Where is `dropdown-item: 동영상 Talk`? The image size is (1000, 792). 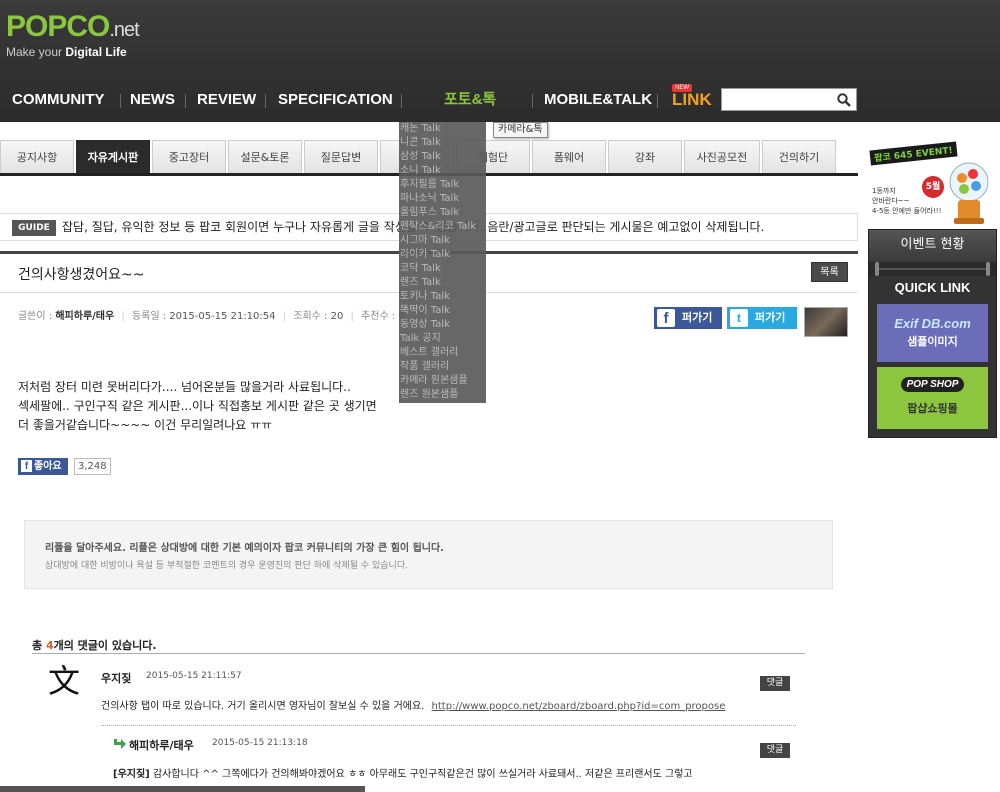 dropdown-item: 동영상 Talk is located at coordinates (442, 325).